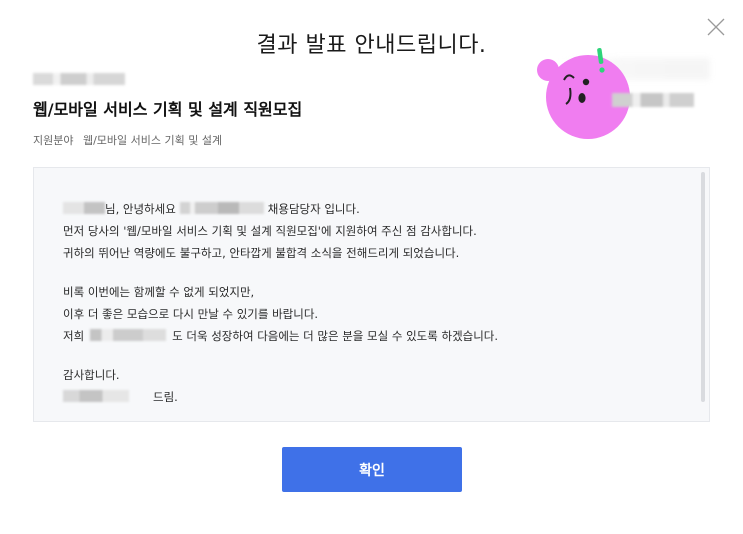 The image size is (743, 534). What do you see at coordinates (96, 396) in the screenshot?
I see `signer-redacted` at bounding box center [96, 396].